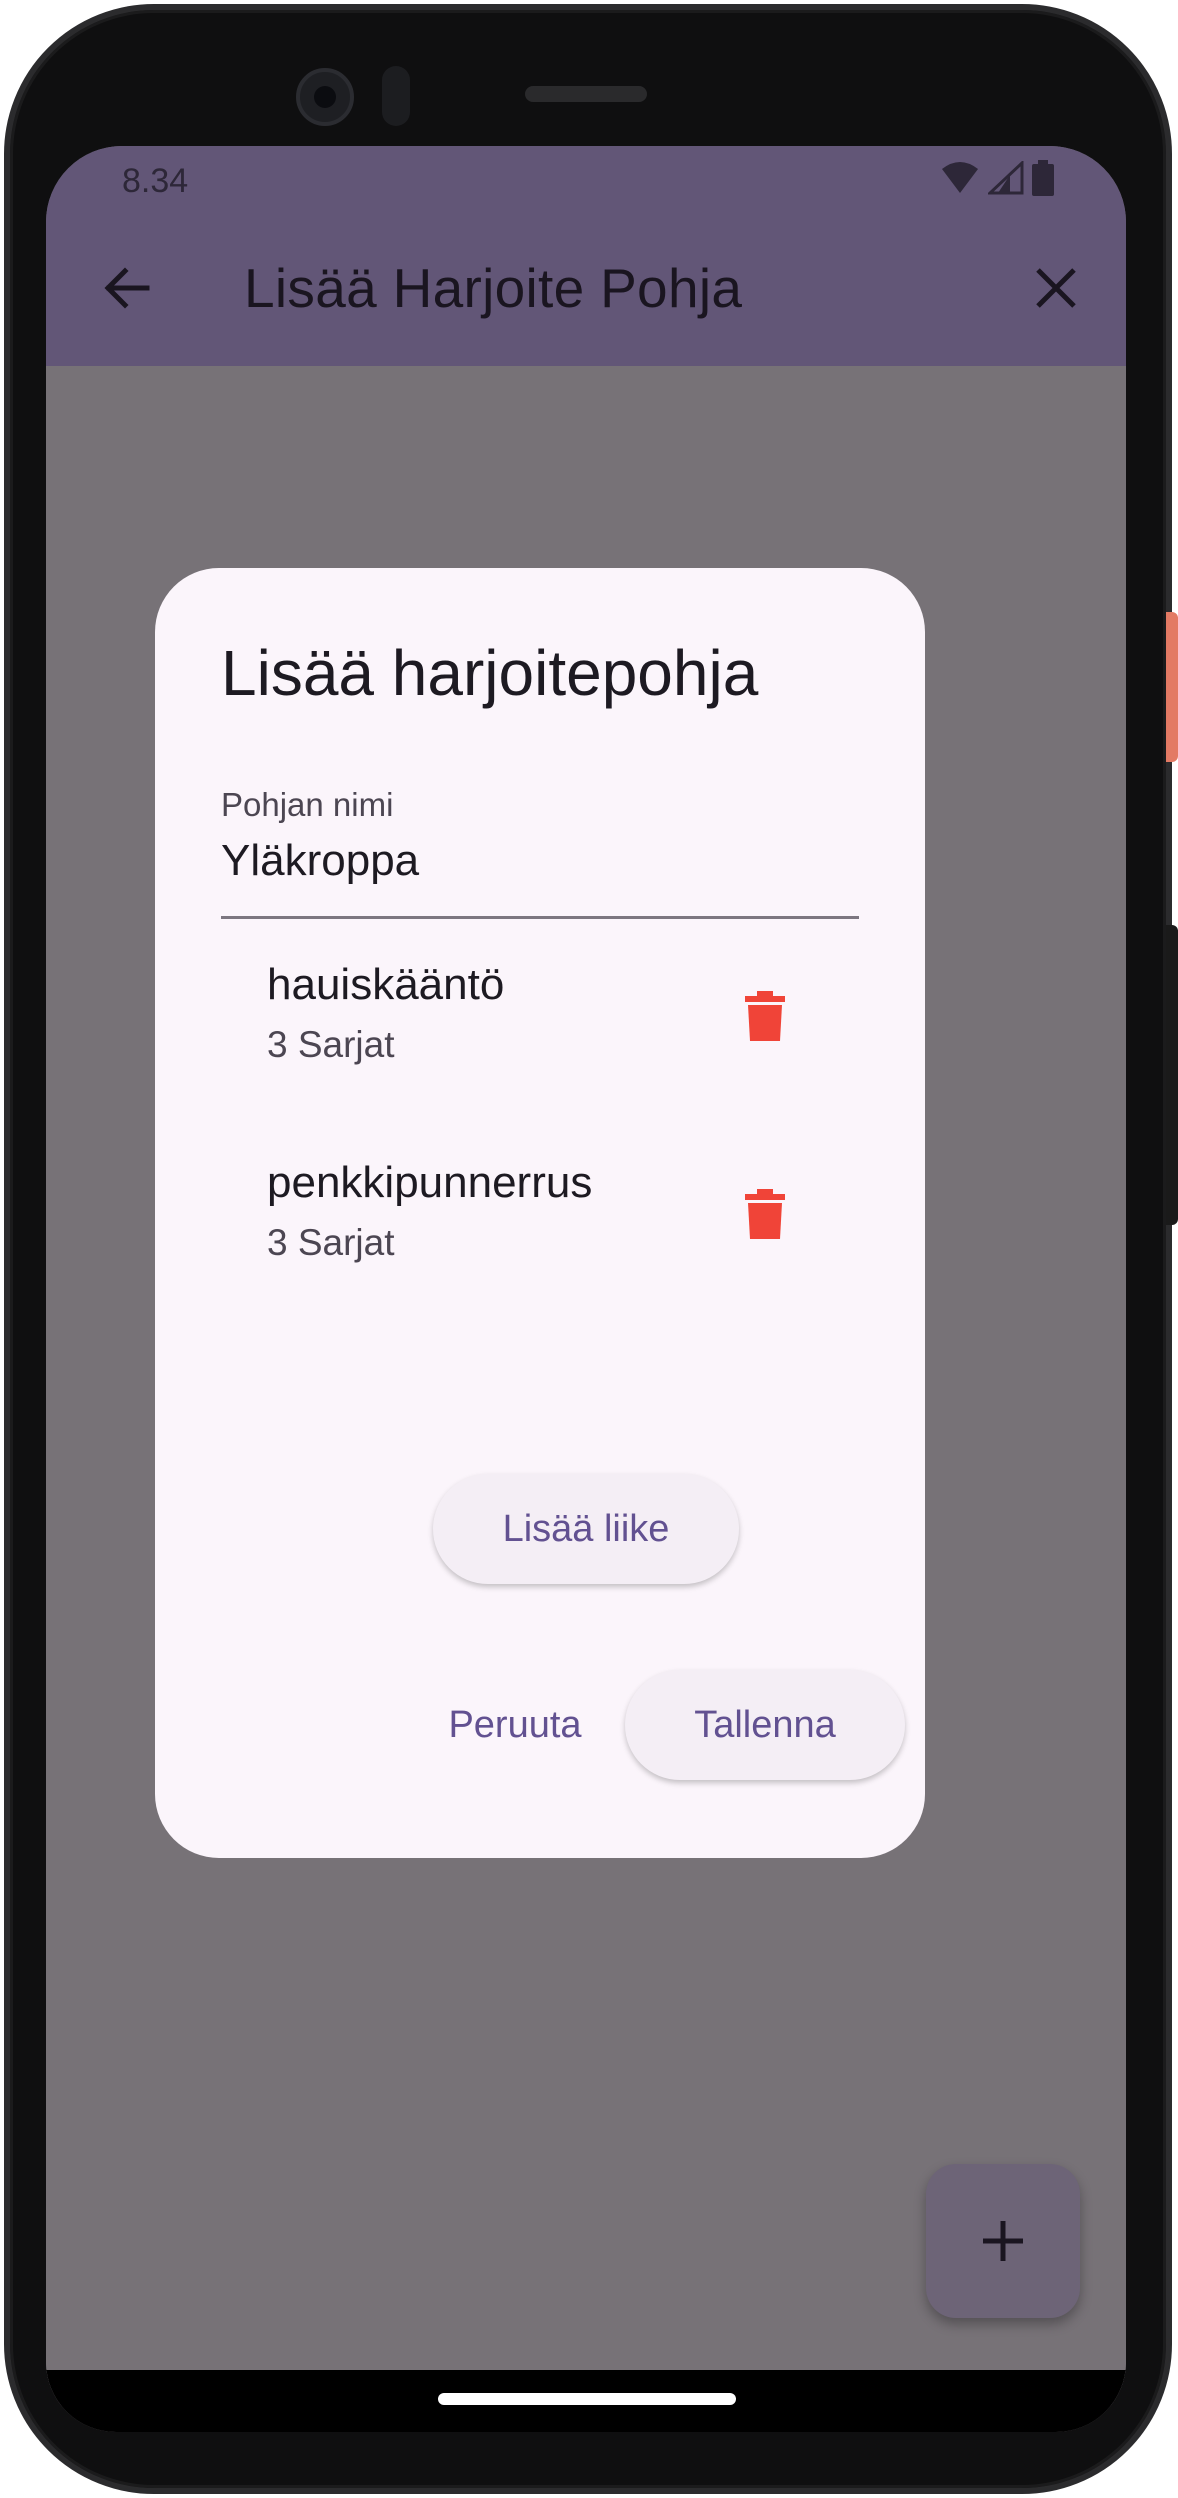  Describe the element at coordinates (540, 1020) in the screenshot. I see `exercise-list-item: hauiskääntö 3 Sarjat` at that location.